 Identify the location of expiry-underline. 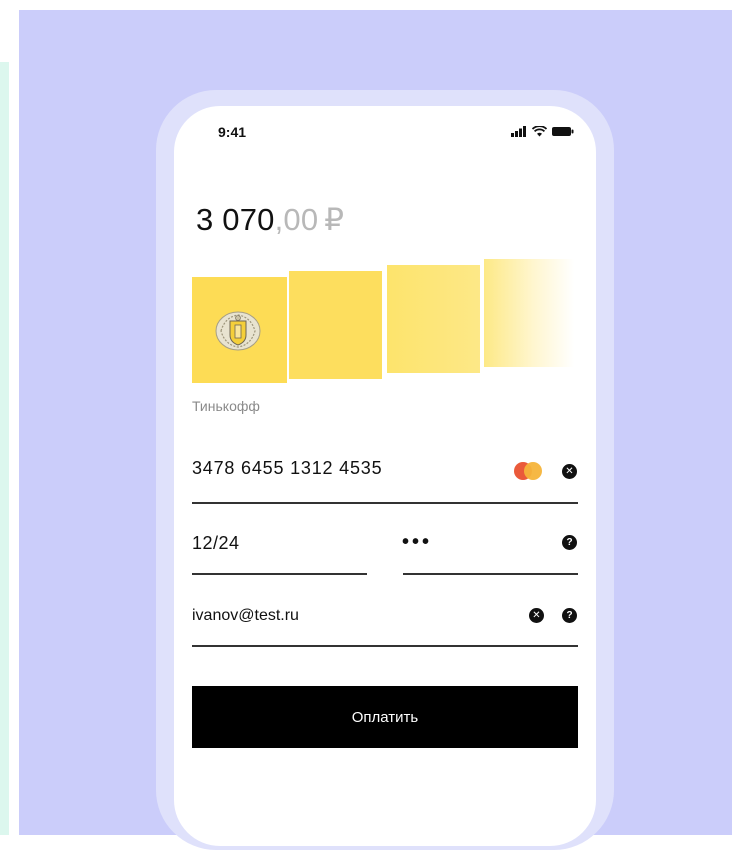
(279, 574).